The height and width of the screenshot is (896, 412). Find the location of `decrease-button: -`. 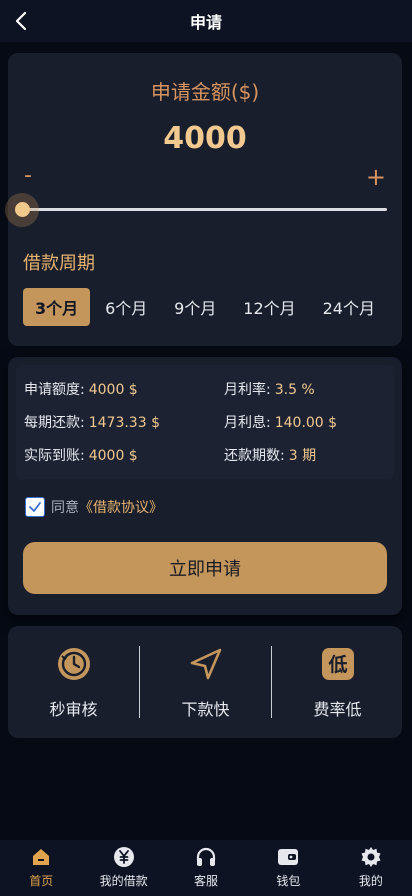

decrease-button: - is located at coordinates (28, 176).